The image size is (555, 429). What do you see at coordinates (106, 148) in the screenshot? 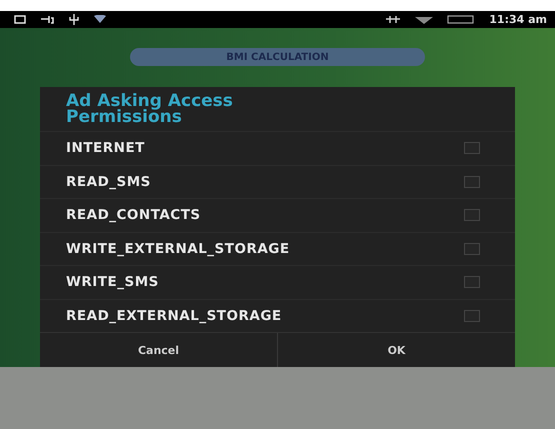
I see `permission-label: INTERNET` at bounding box center [106, 148].